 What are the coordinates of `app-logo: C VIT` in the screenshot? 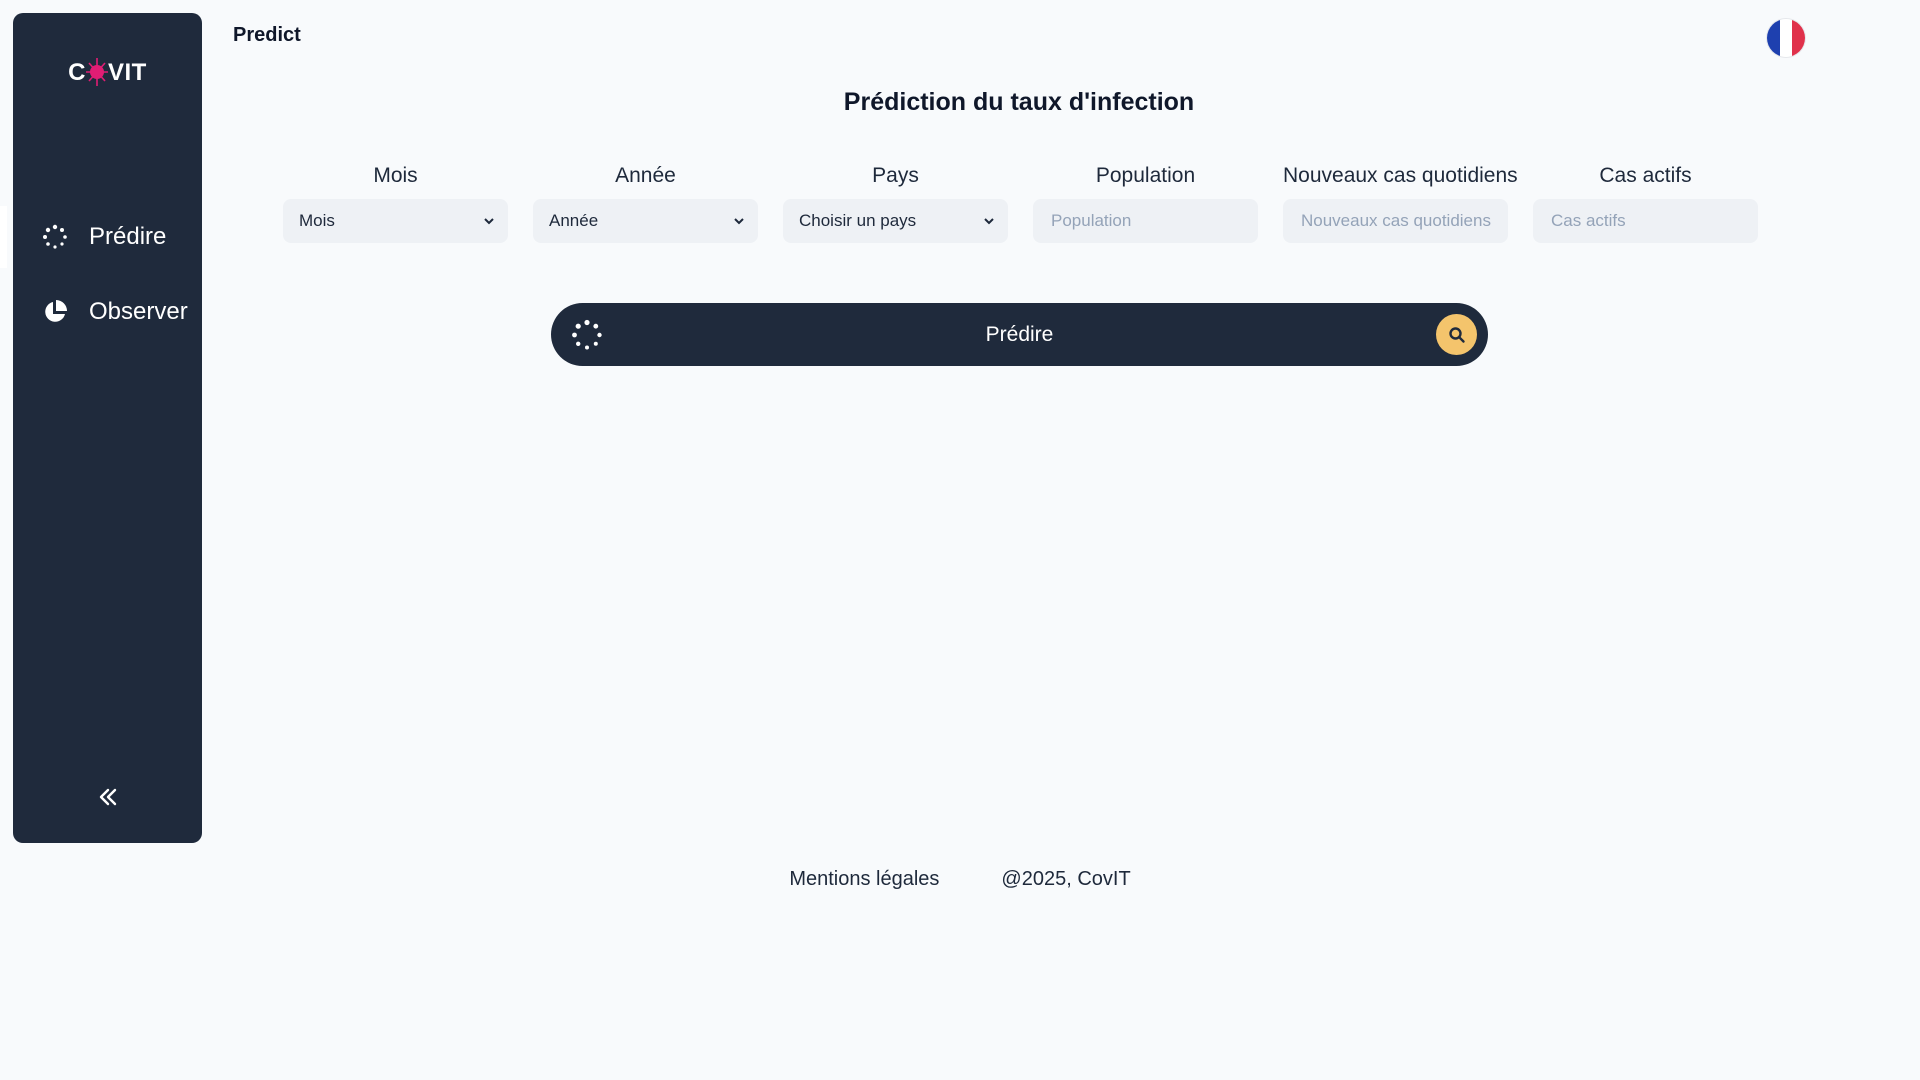 It's located at (107, 72).